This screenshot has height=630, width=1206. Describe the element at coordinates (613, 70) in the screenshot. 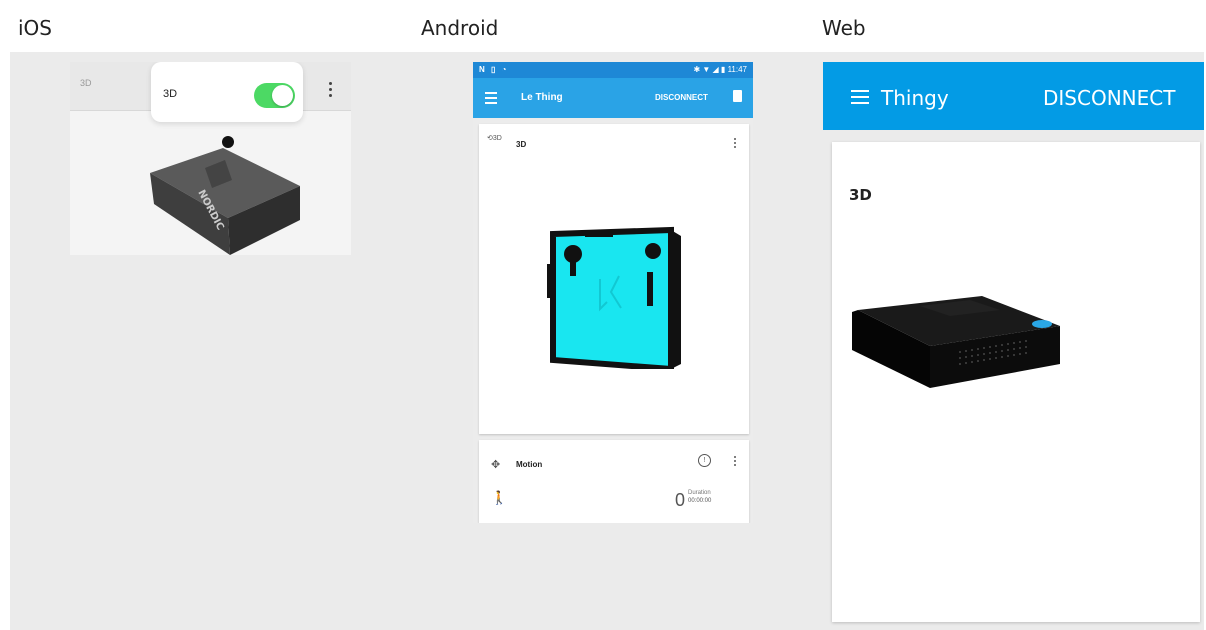

I see `android-status-bar: N ▯ ◔ ✱ ▼ ◢ ▮ 11:47` at that location.